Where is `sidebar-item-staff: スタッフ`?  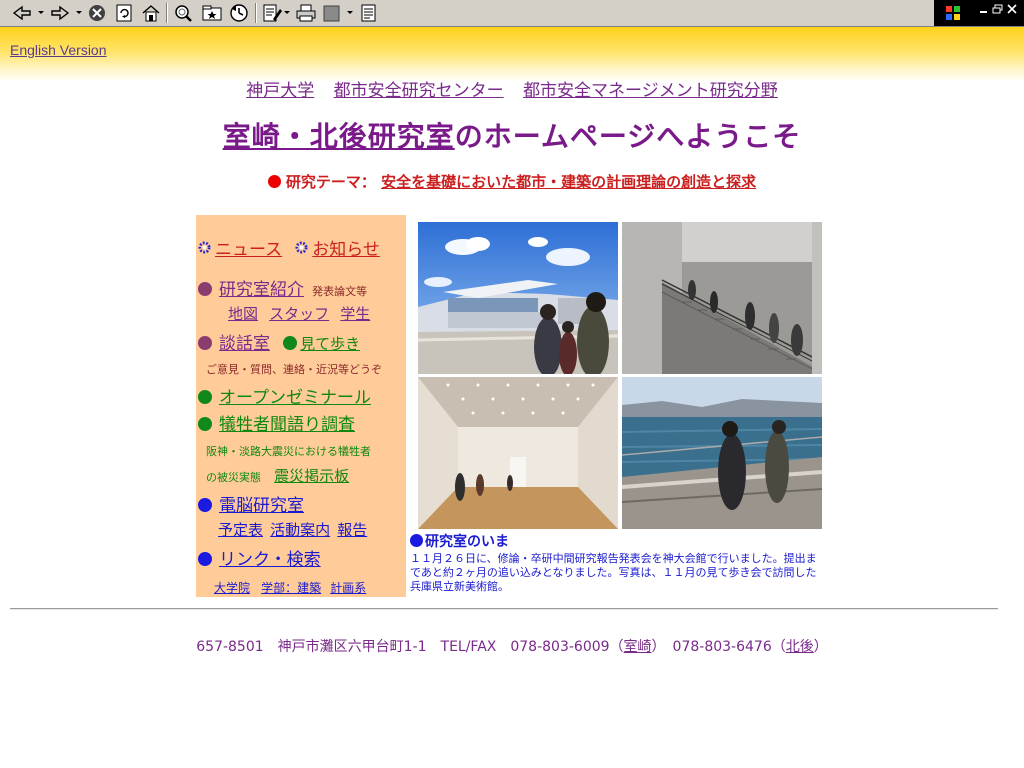
sidebar-item-staff: スタッフ is located at coordinates (299, 314).